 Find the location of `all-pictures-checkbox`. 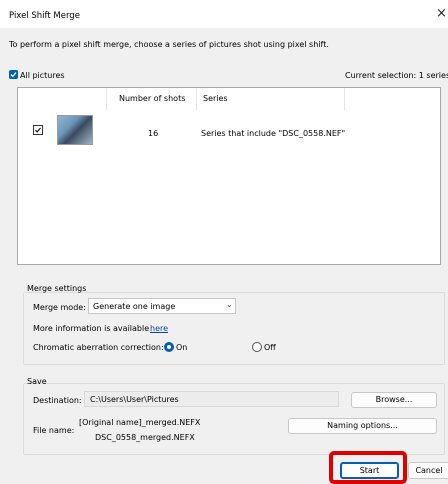

all-pictures-checkbox is located at coordinates (13, 74).